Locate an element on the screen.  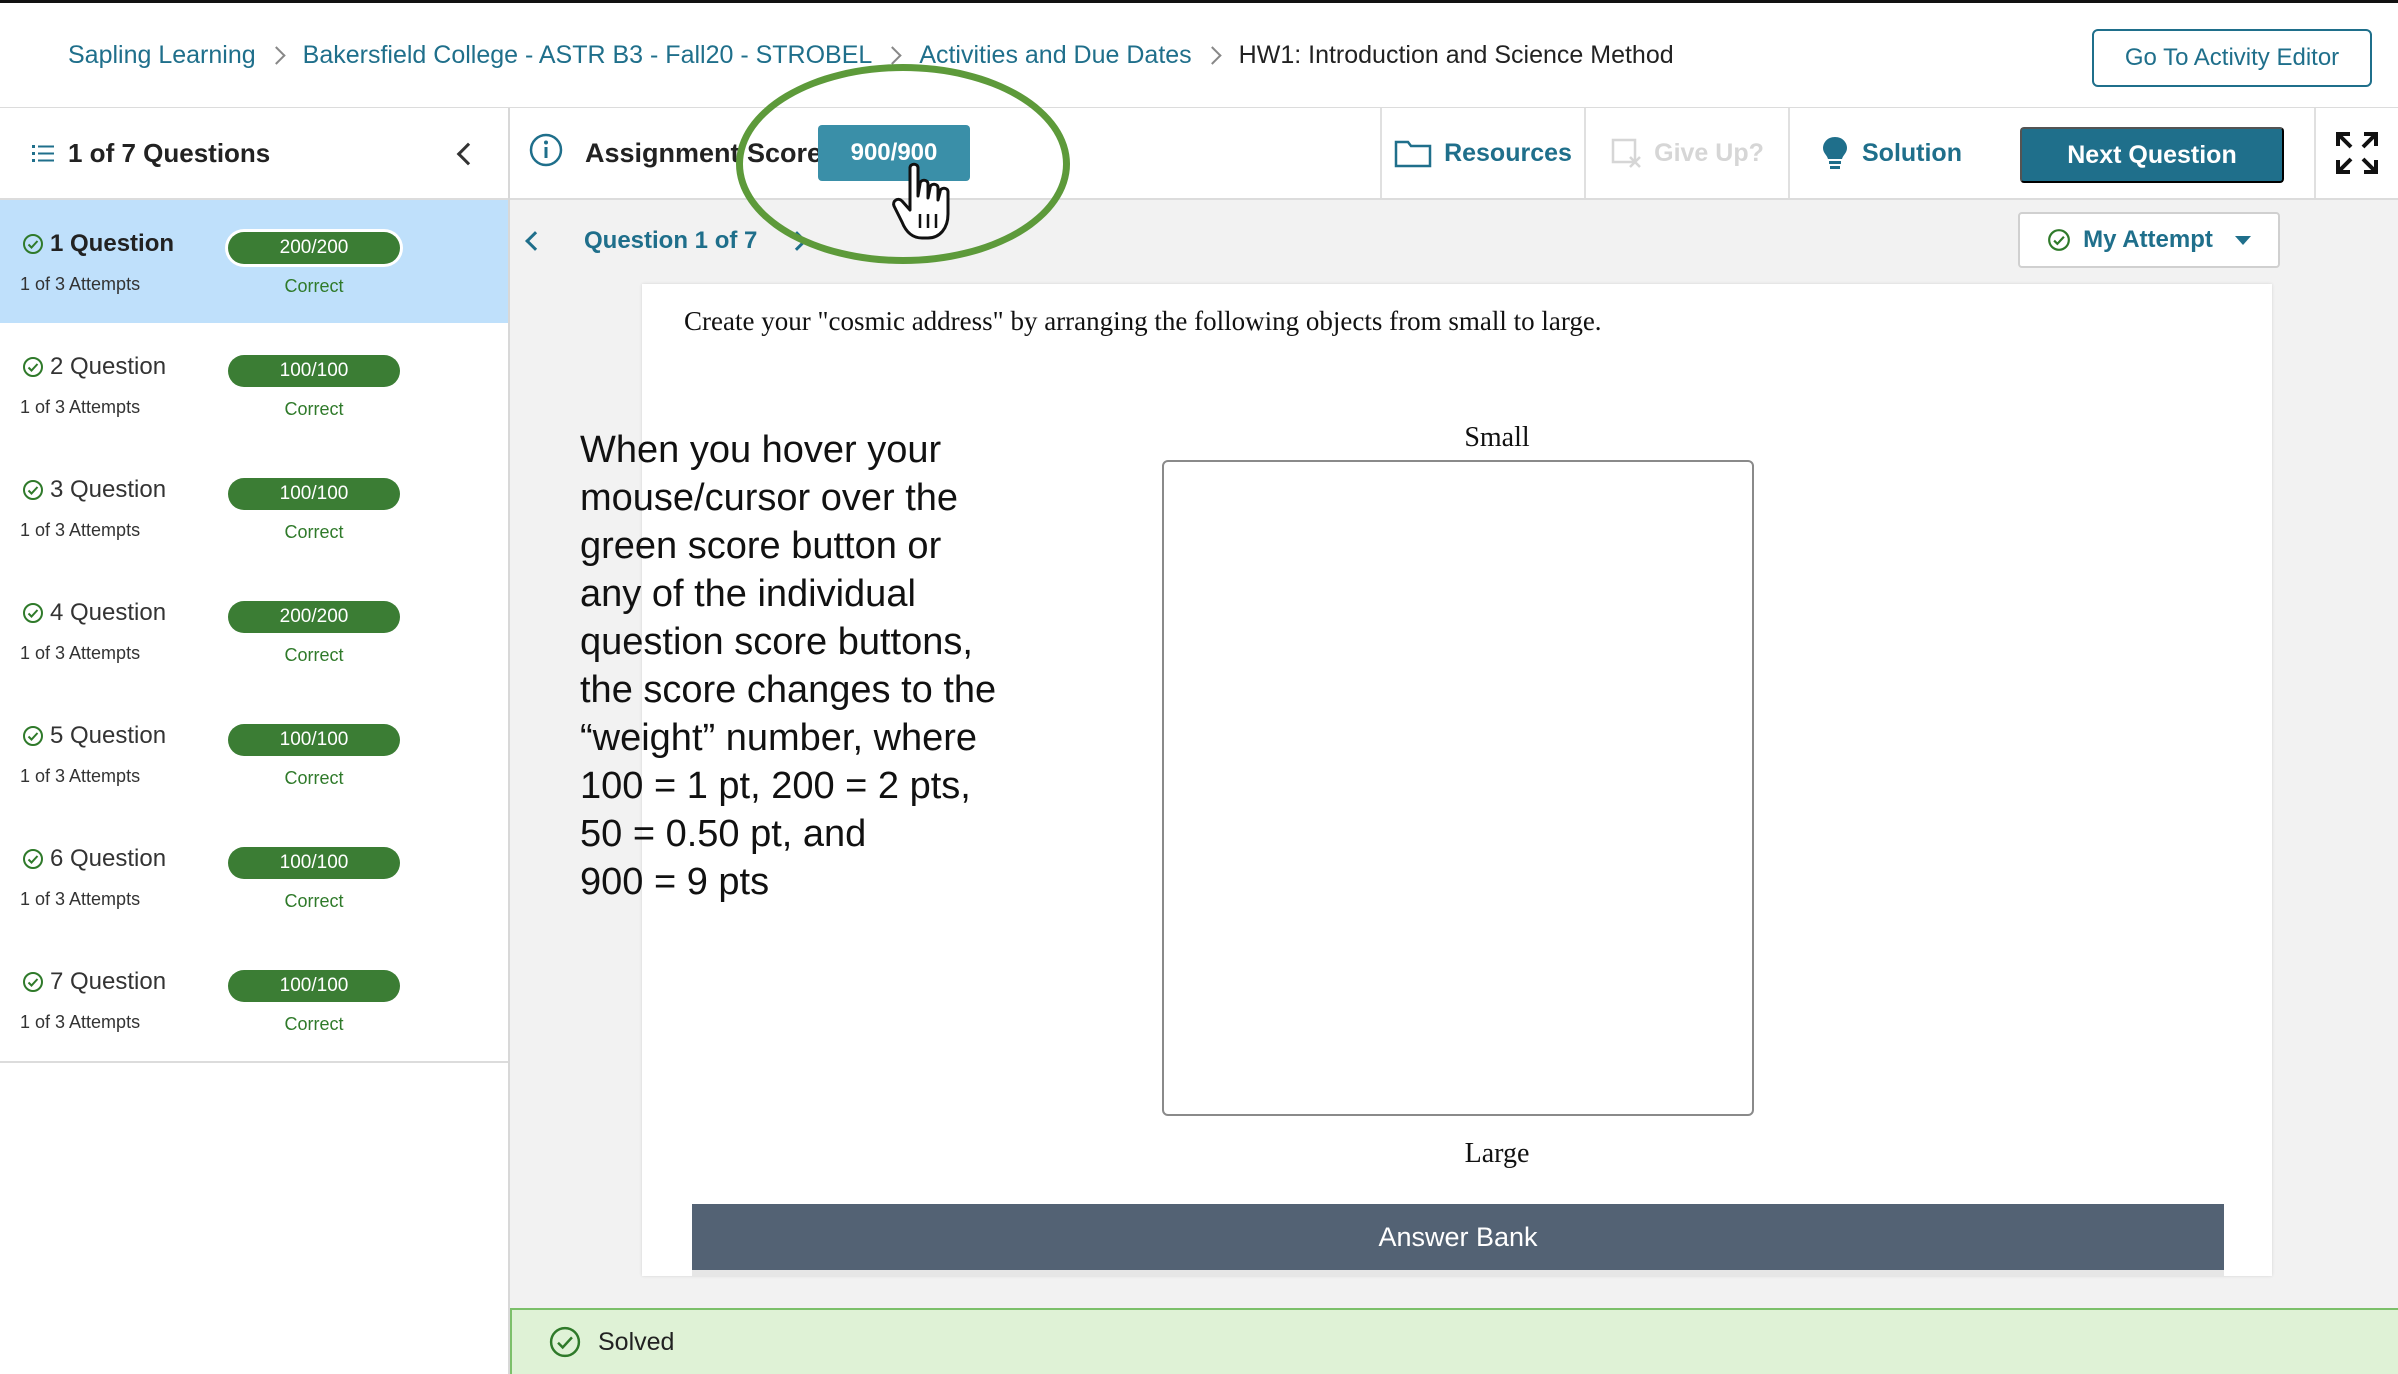
annotation-line: 100 = 1 pt, 200 = 2 pts, is located at coordinates (775, 786).